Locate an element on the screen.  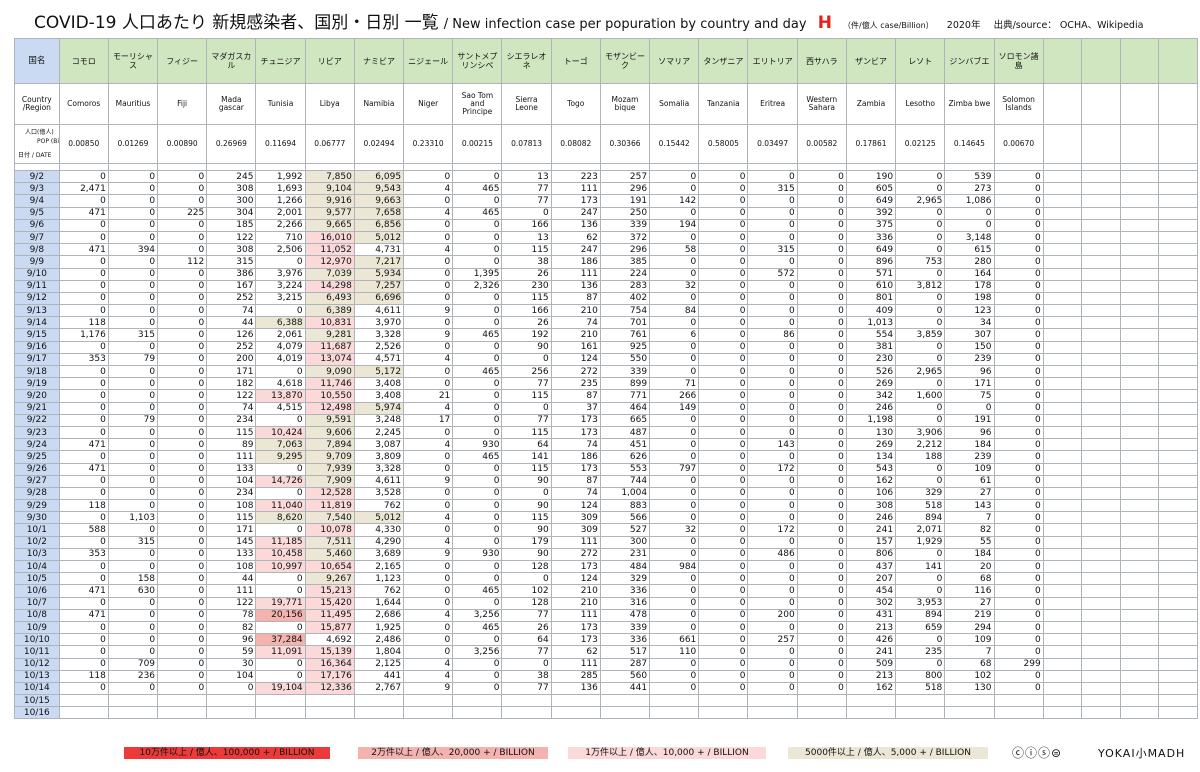
value-cell: 465 is located at coordinates (477, 627).